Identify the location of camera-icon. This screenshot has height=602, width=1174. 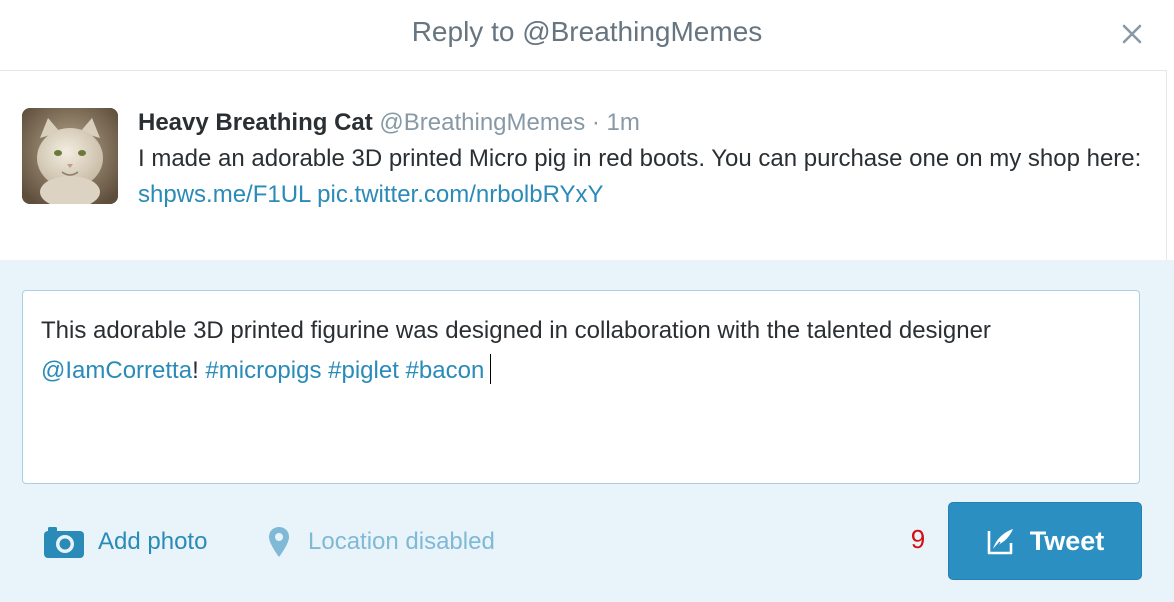
(64, 542).